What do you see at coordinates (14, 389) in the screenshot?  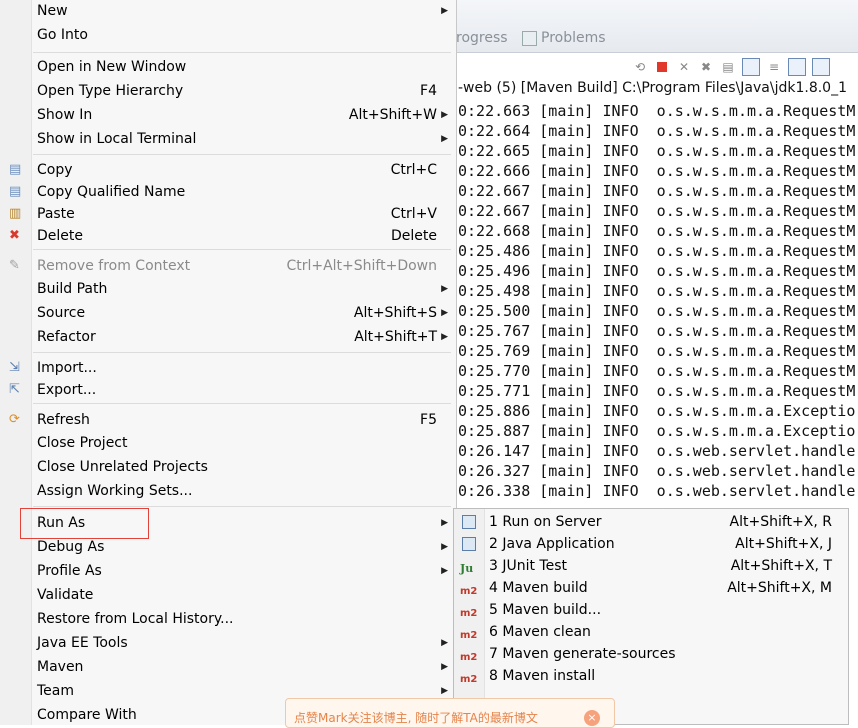 I see `export-icon: ⇱` at bounding box center [14, 389].